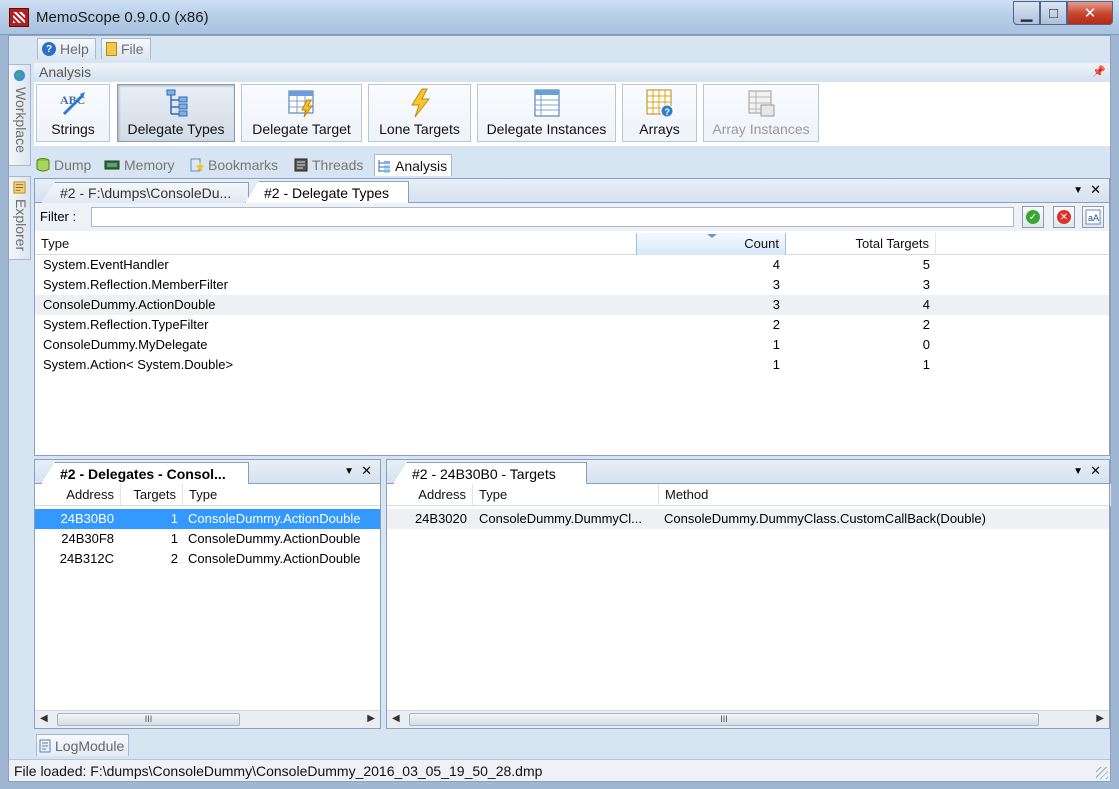 The height and width of the screenshot is (789, 1119). Describe the element at coordinates (1090, 13) in the screenshot. I see `close-window-button: ✕` at that location.